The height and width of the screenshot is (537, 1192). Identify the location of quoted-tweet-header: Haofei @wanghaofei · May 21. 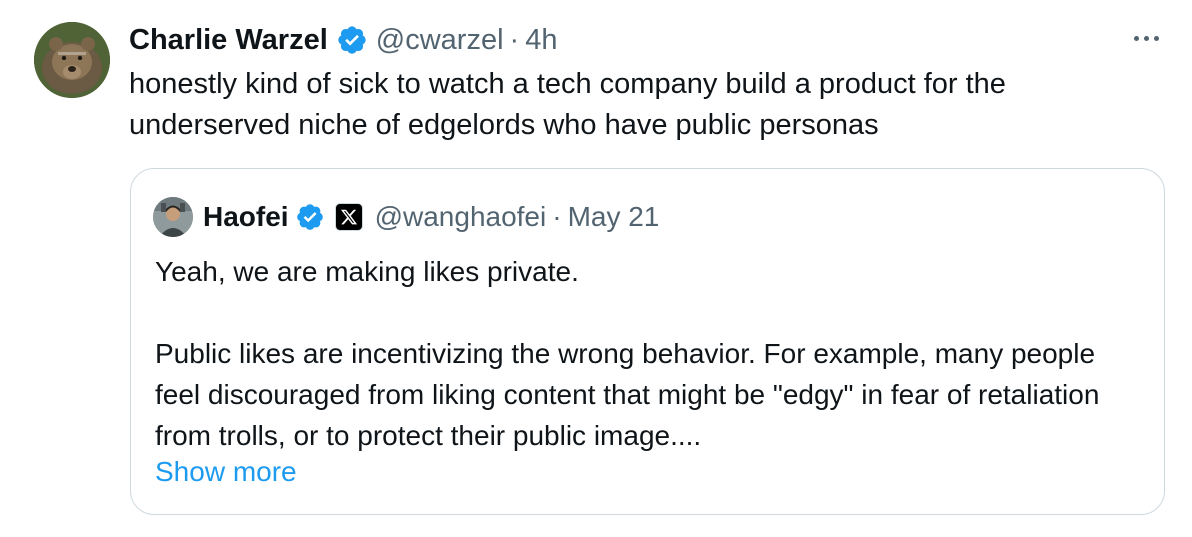
(406, 217).